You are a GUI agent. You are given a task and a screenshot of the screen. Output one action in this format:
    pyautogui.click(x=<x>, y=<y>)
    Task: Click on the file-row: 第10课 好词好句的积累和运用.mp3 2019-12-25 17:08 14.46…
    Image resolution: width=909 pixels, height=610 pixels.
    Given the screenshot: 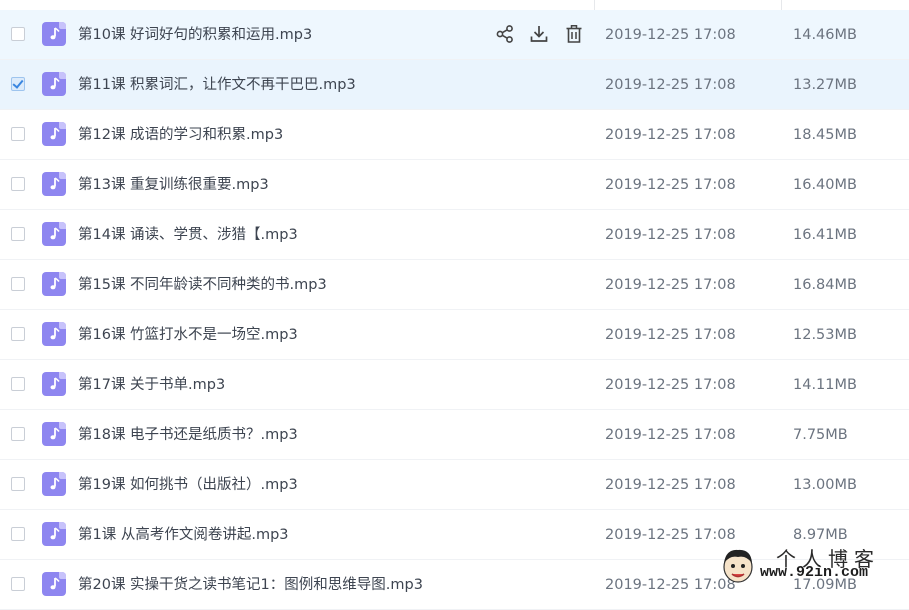 What is the action you would take?
    pyautogui.click(x=454, y=35)
    